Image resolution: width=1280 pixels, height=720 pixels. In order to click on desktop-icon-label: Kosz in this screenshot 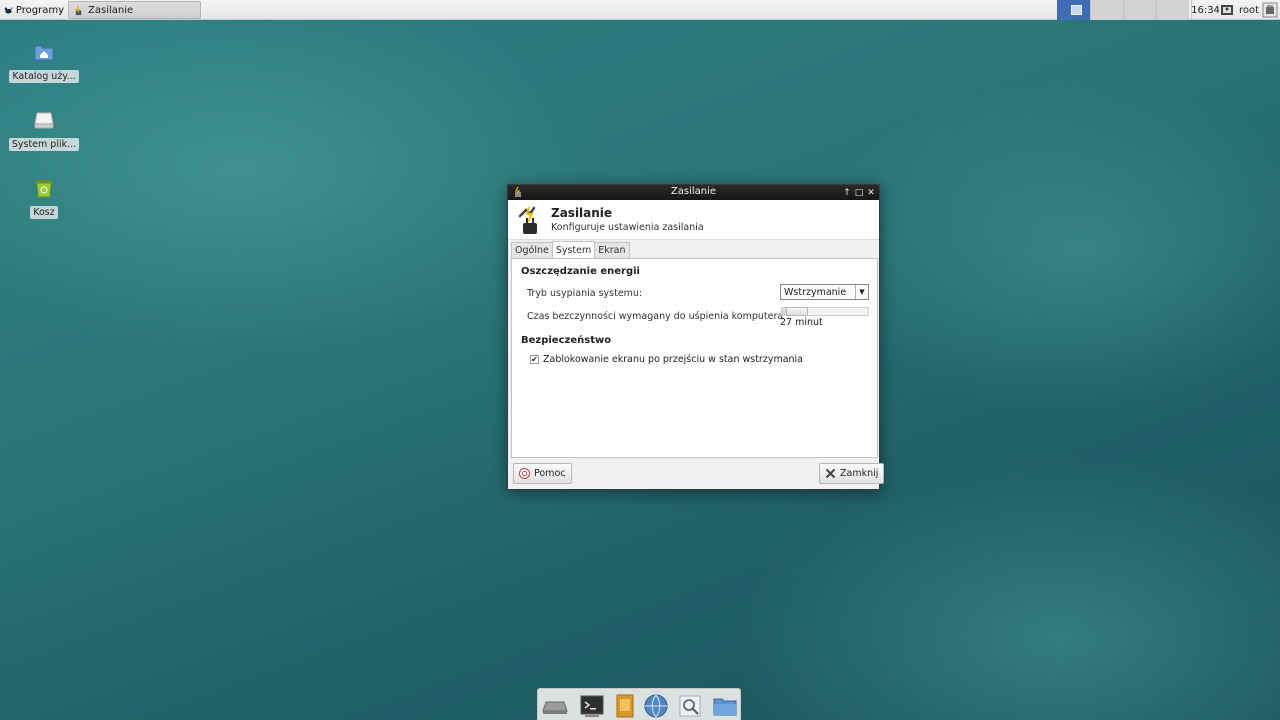, I will do `click(44, 212)`.